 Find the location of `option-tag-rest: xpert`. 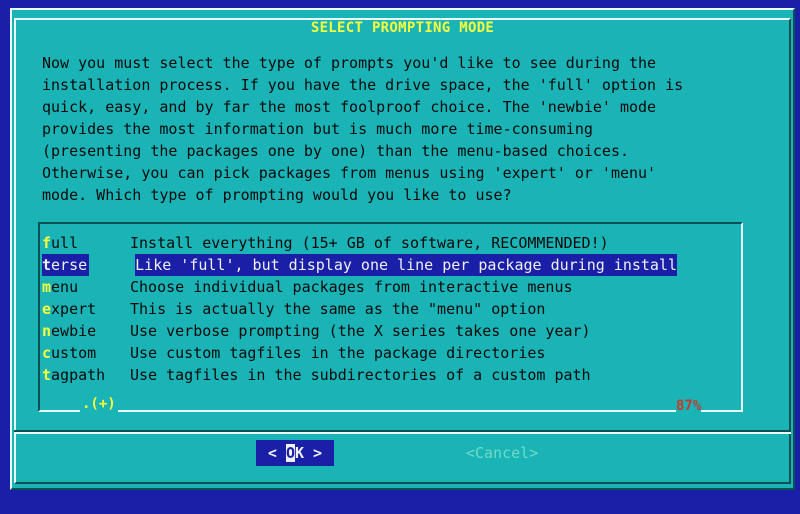

option-tag-rest: xpert is located at coordinates (74, 309).